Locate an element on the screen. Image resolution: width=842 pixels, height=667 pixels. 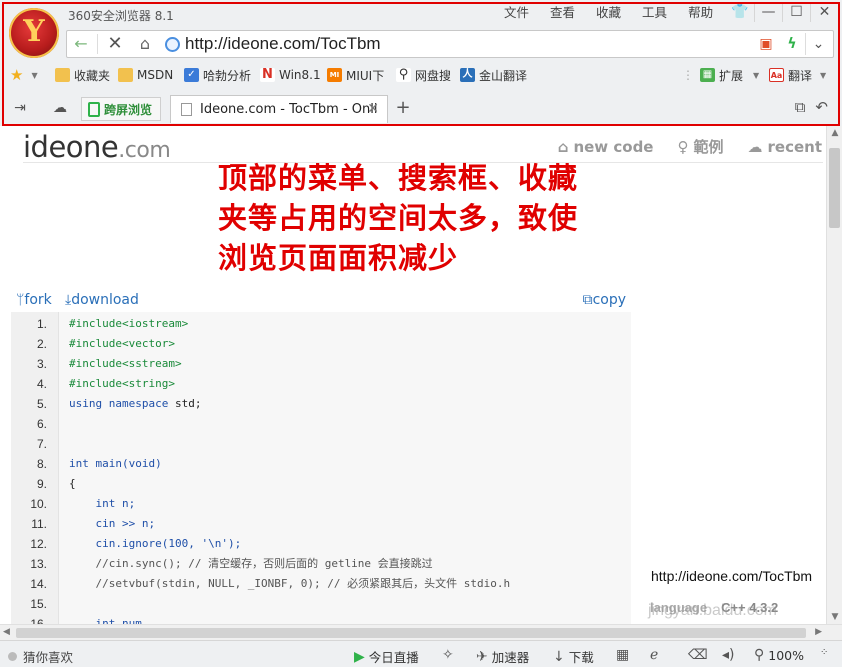
nav-examples: ♀ 範例 is located at coordinates (700, 146).